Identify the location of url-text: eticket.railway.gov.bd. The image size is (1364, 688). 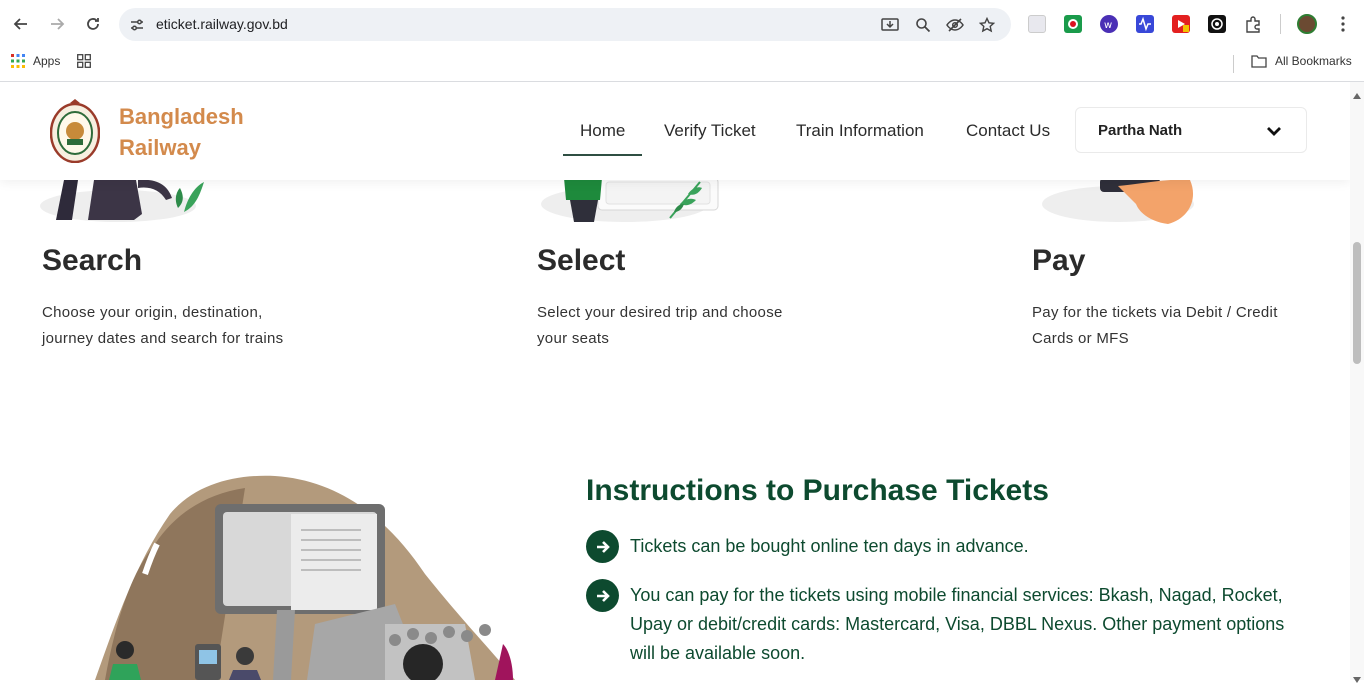
(222, 24).